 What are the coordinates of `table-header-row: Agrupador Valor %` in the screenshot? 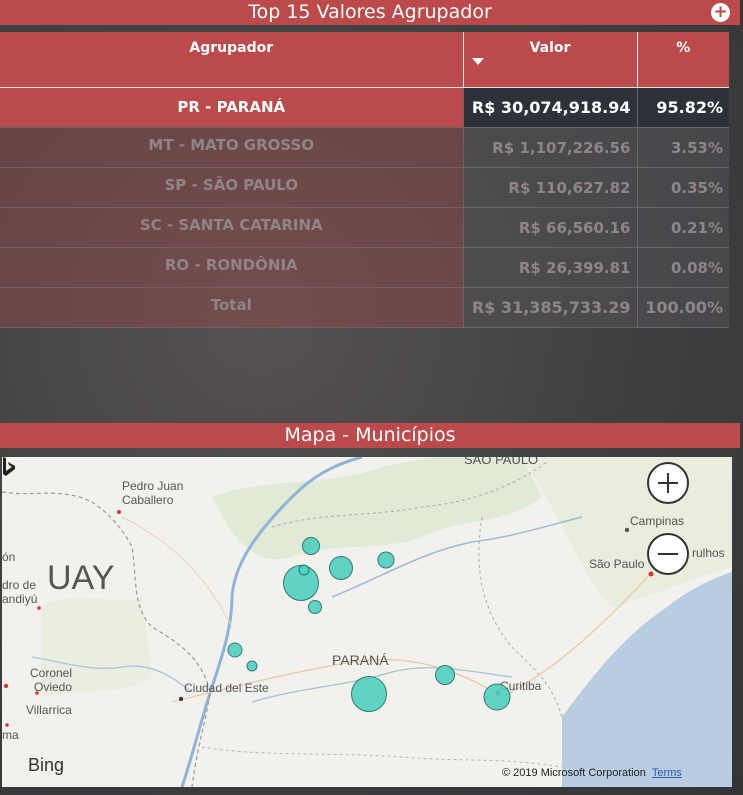 It's located at (364, 60).